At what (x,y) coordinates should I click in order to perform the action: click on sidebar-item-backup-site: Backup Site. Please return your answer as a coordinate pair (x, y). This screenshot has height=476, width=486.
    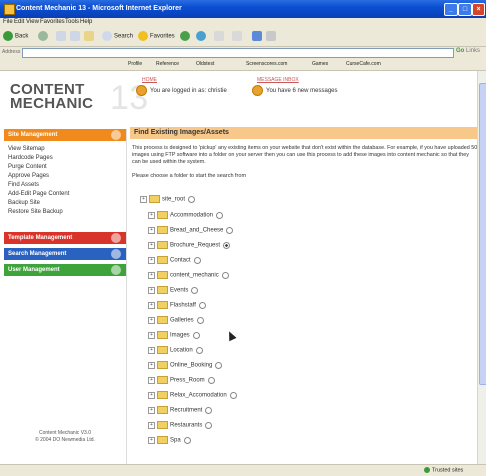
    Looking at the image, I should click on (24, 203).